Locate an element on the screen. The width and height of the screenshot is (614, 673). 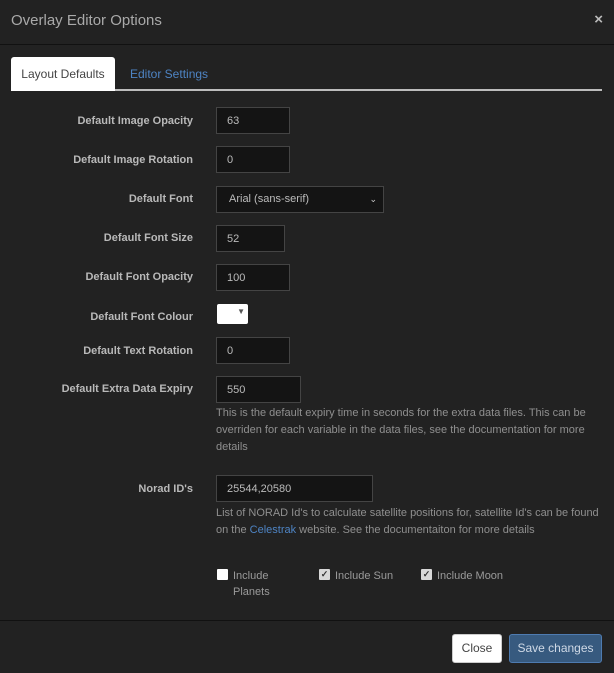
text-rotation-label: Default Text Rotation is located at coordinates (138, 351).